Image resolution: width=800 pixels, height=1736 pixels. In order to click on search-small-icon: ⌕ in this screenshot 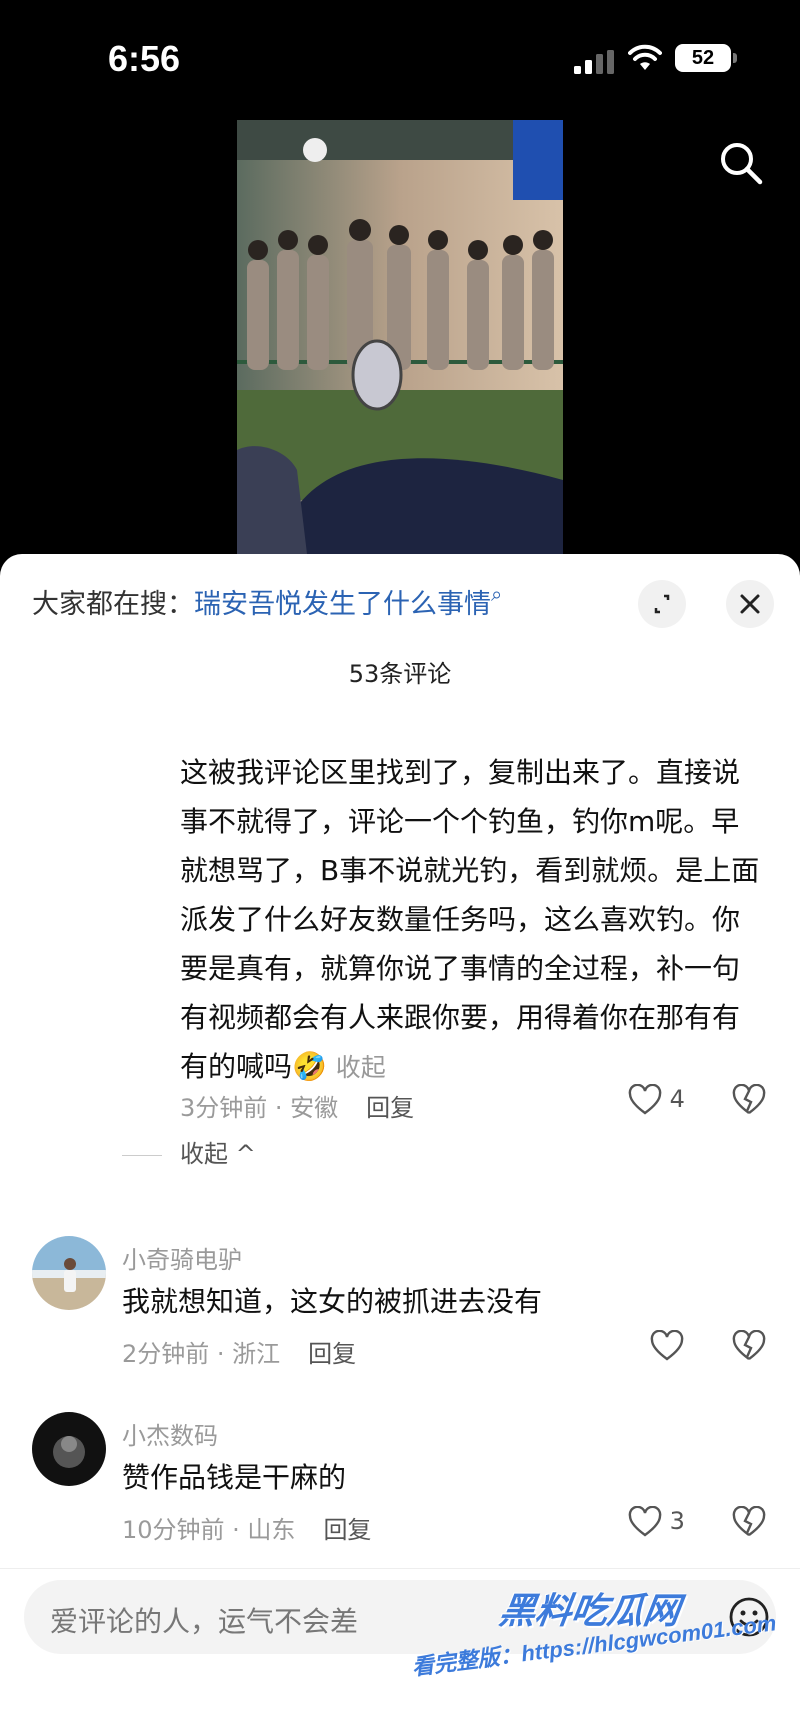, I will do `click(497, 594)`.